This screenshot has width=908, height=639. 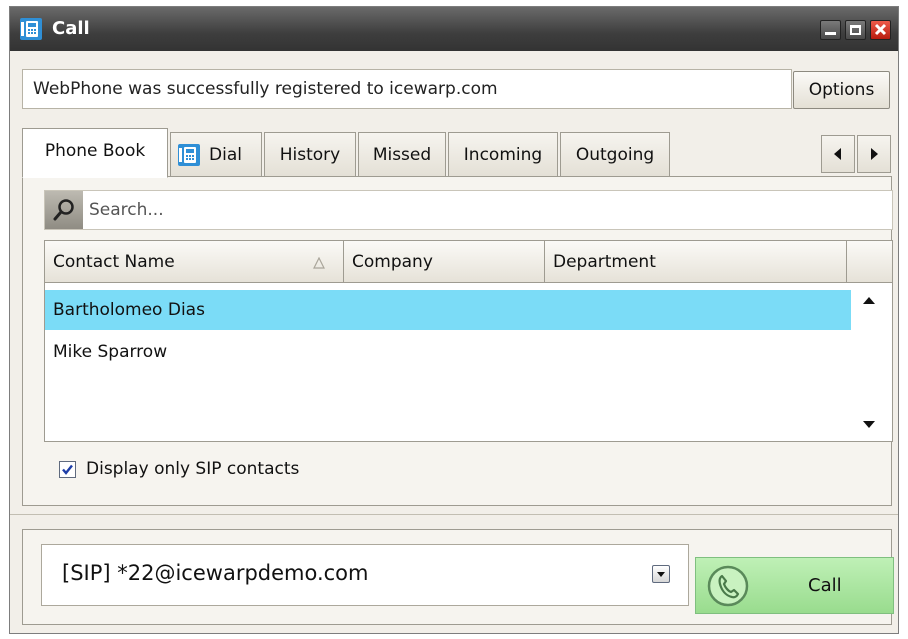 What do you see at coordinates (869, 262) in the screenshot?
I see `column-header-filler` at bounding box center [869, 262].